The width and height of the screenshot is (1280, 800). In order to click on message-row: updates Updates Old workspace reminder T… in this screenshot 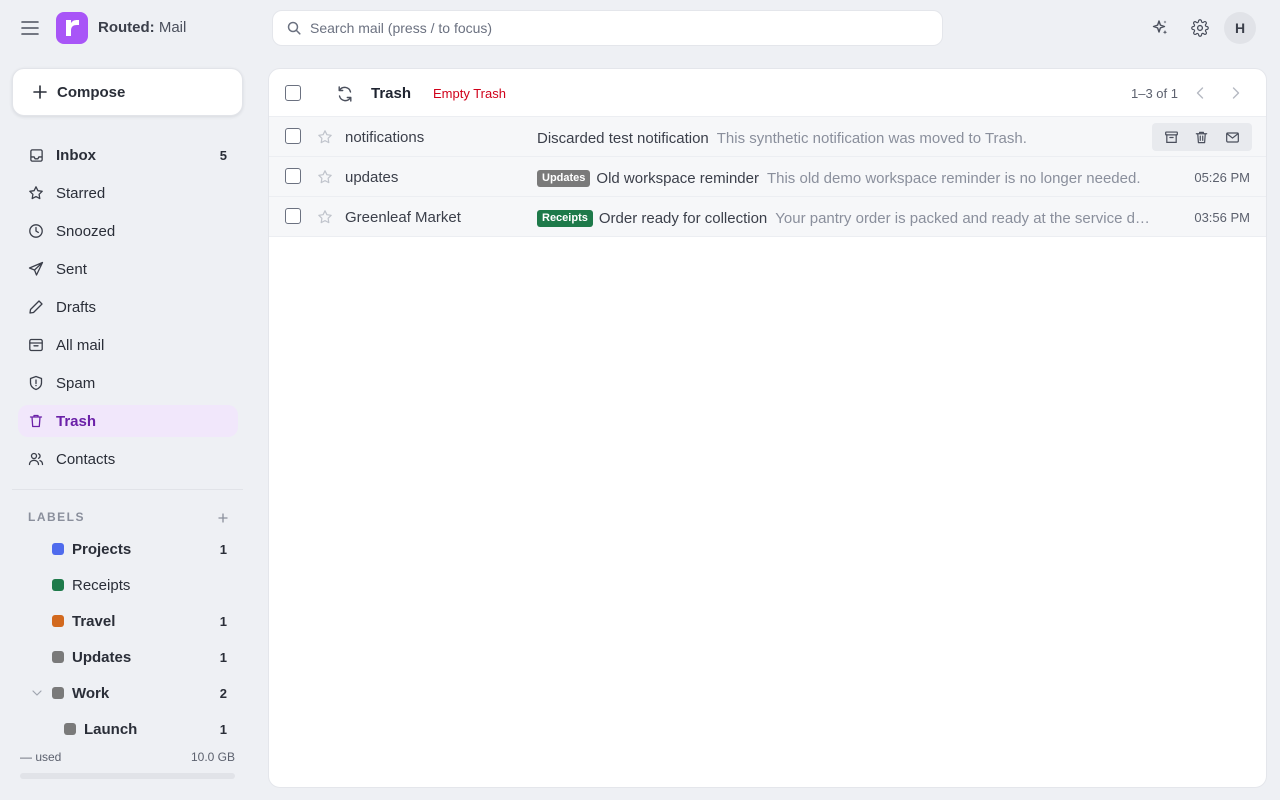, I will do `click(767, 177)`.